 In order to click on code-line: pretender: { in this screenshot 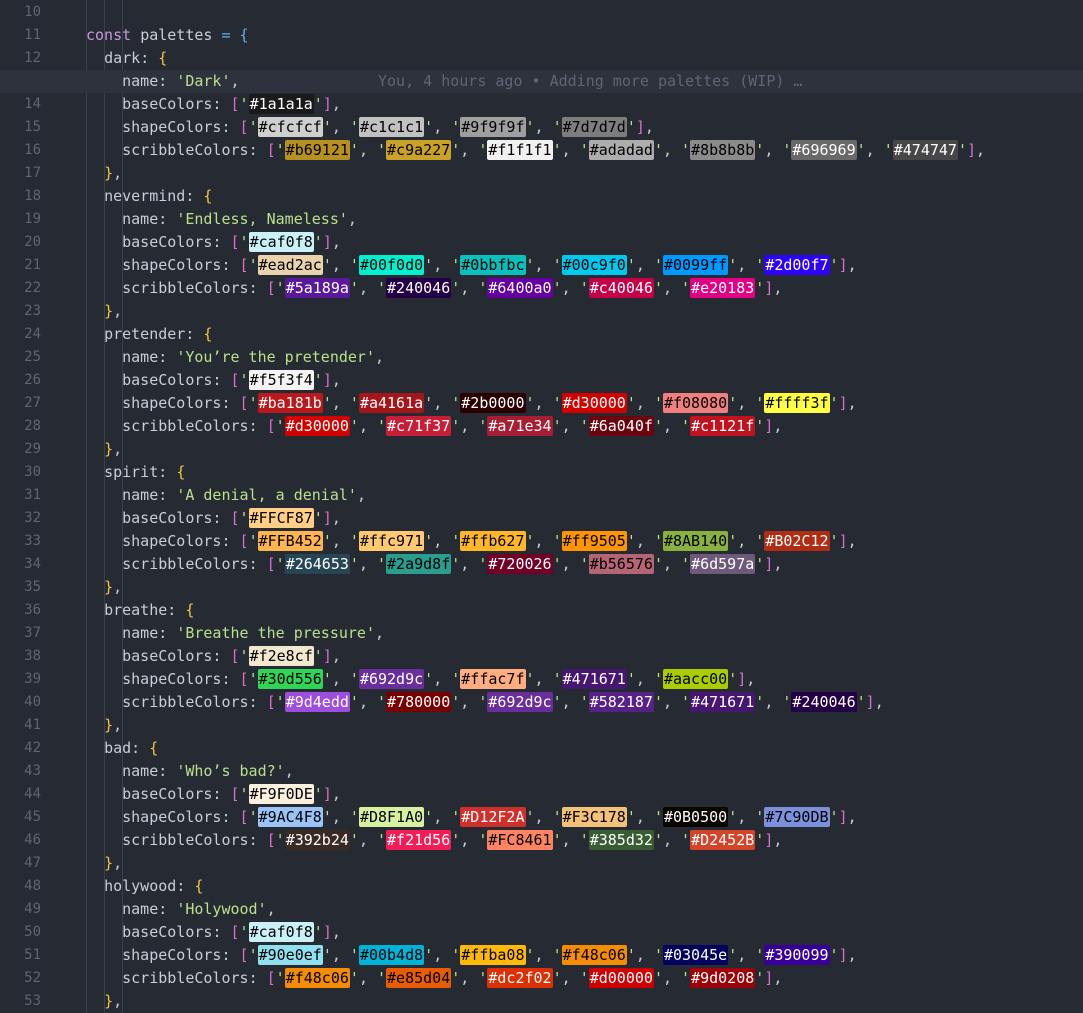, I will do `click(149, 334)`.